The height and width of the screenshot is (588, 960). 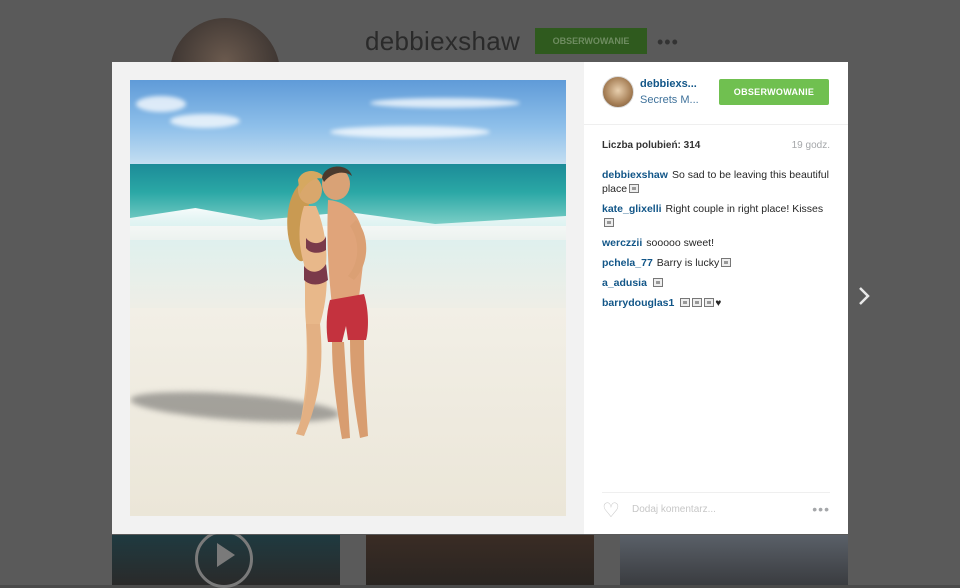 I want to click on likes-count: Liczba polubień: 314, so click(x=651, y=145).